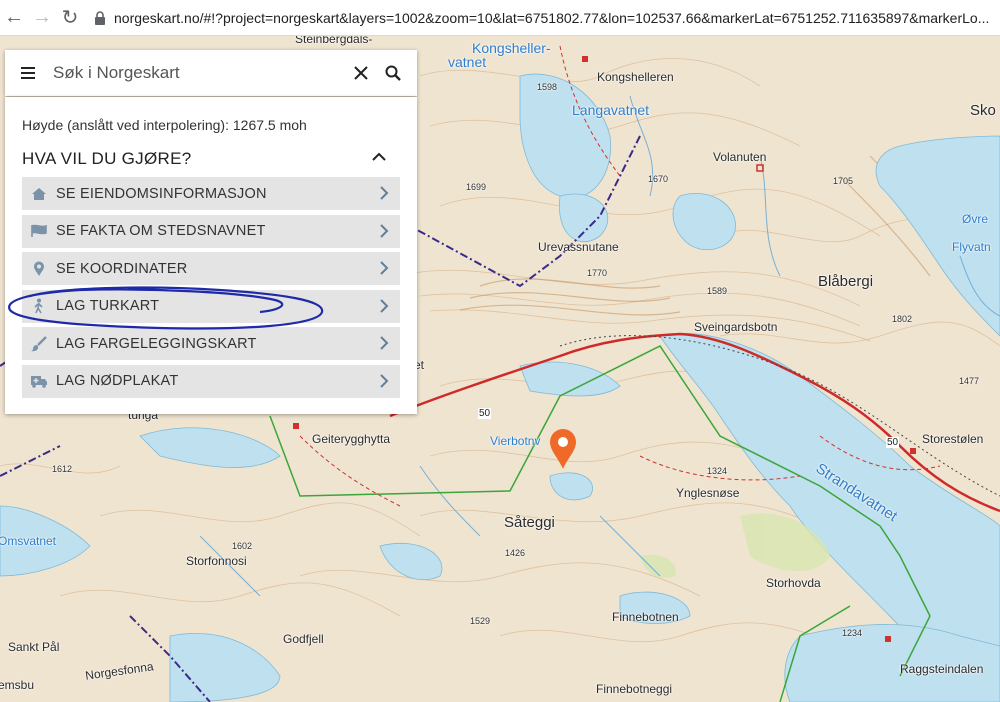 This screenshot has height=702, width=1000. I want to click on close-icon, so click(361, 73).